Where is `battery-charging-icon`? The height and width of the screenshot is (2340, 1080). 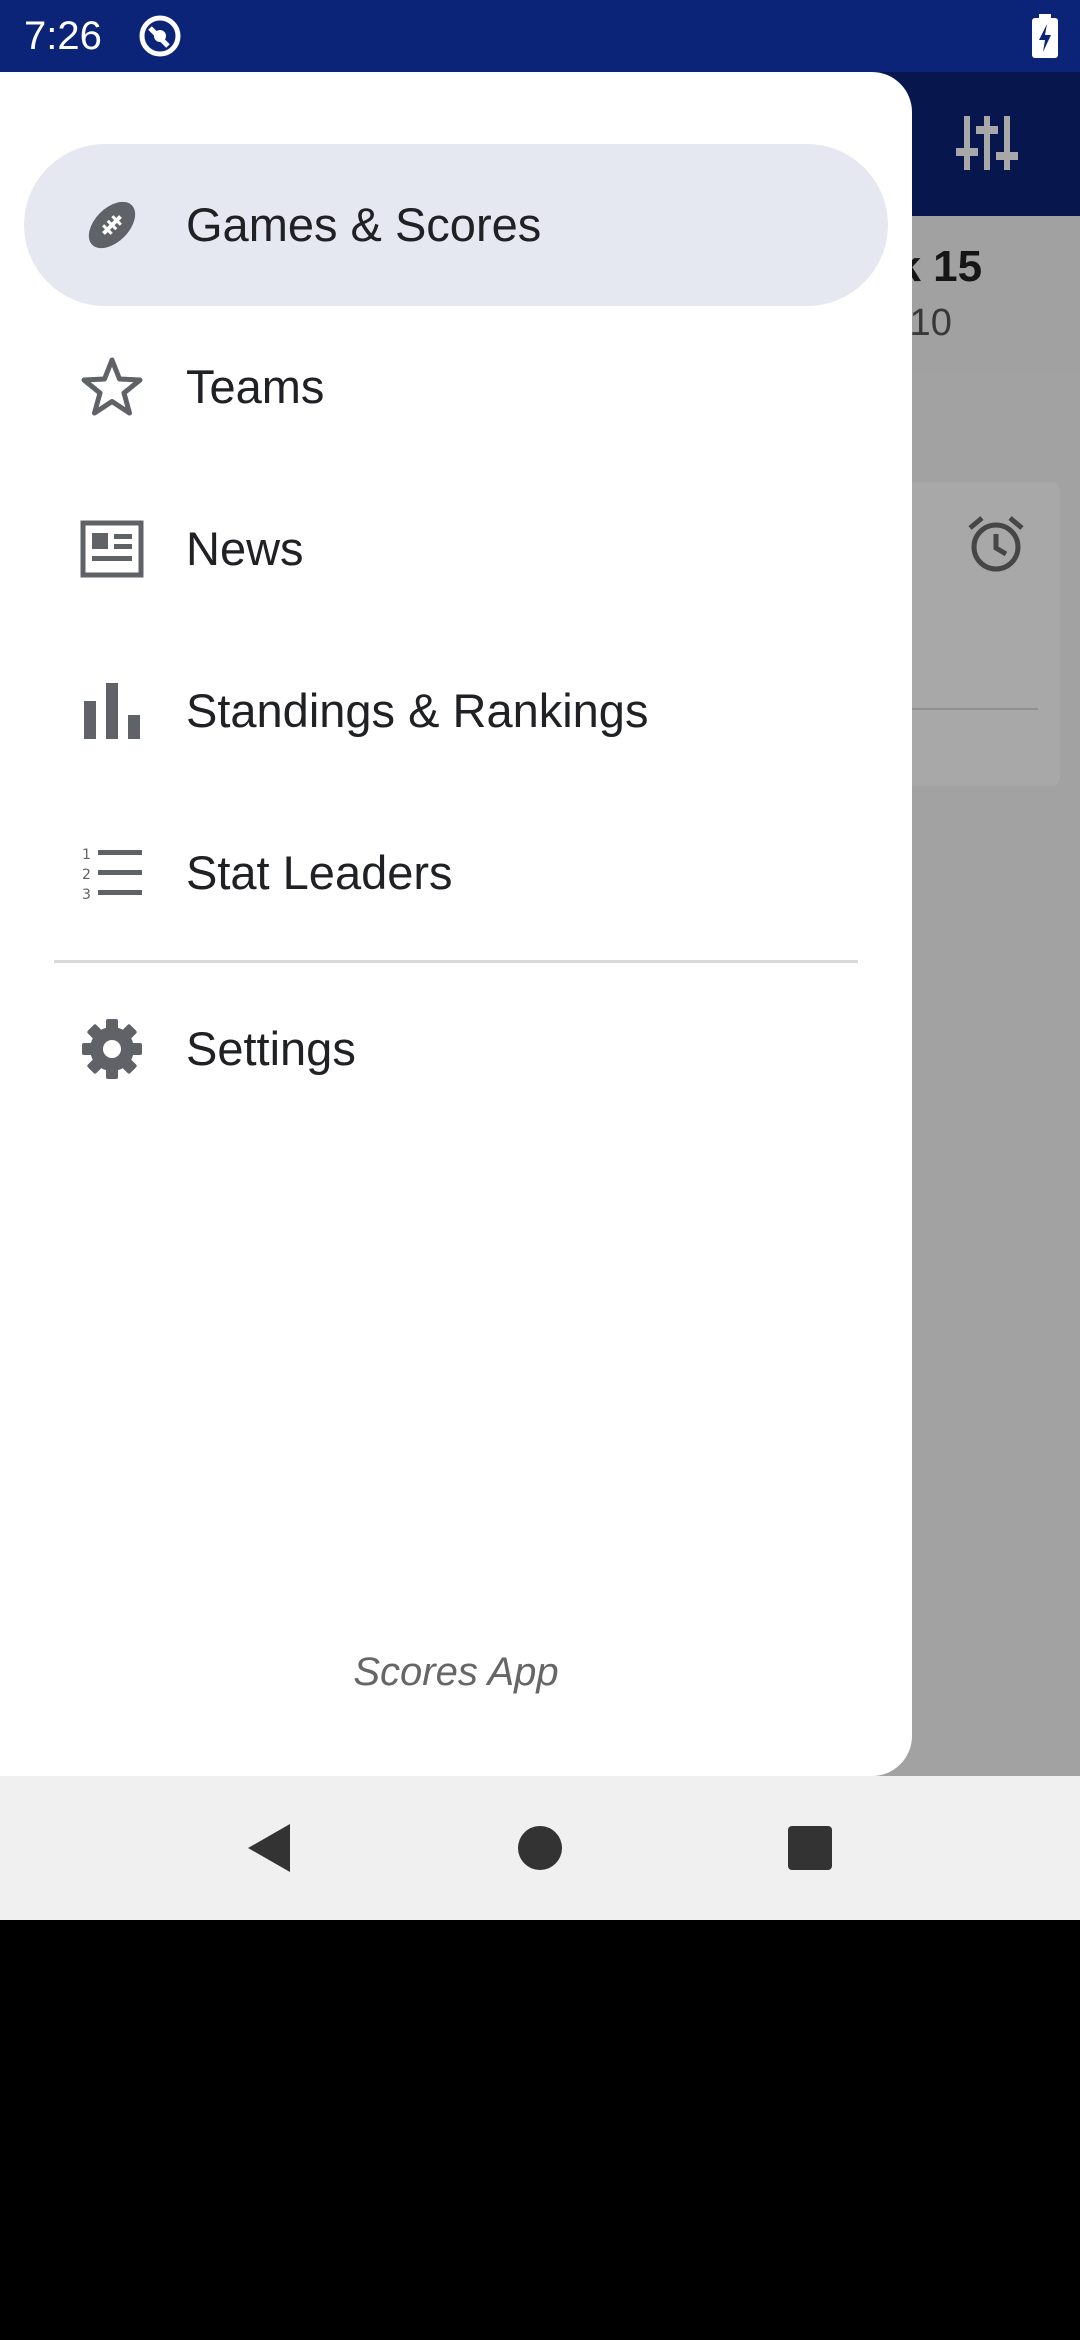 battery-charging-icon is located at coordinates (1045, 36).